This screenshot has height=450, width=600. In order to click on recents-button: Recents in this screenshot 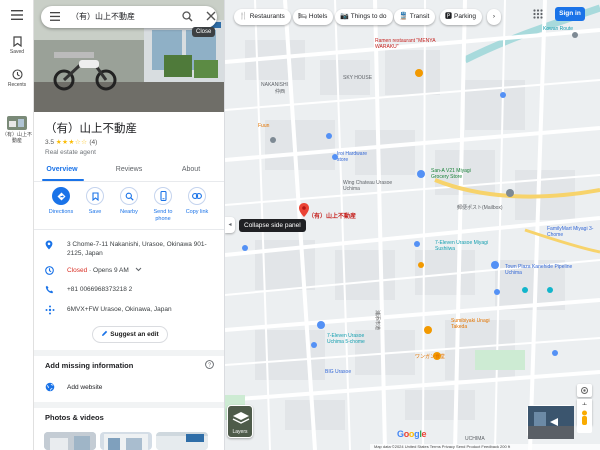, I will do `click(17, 78)`.